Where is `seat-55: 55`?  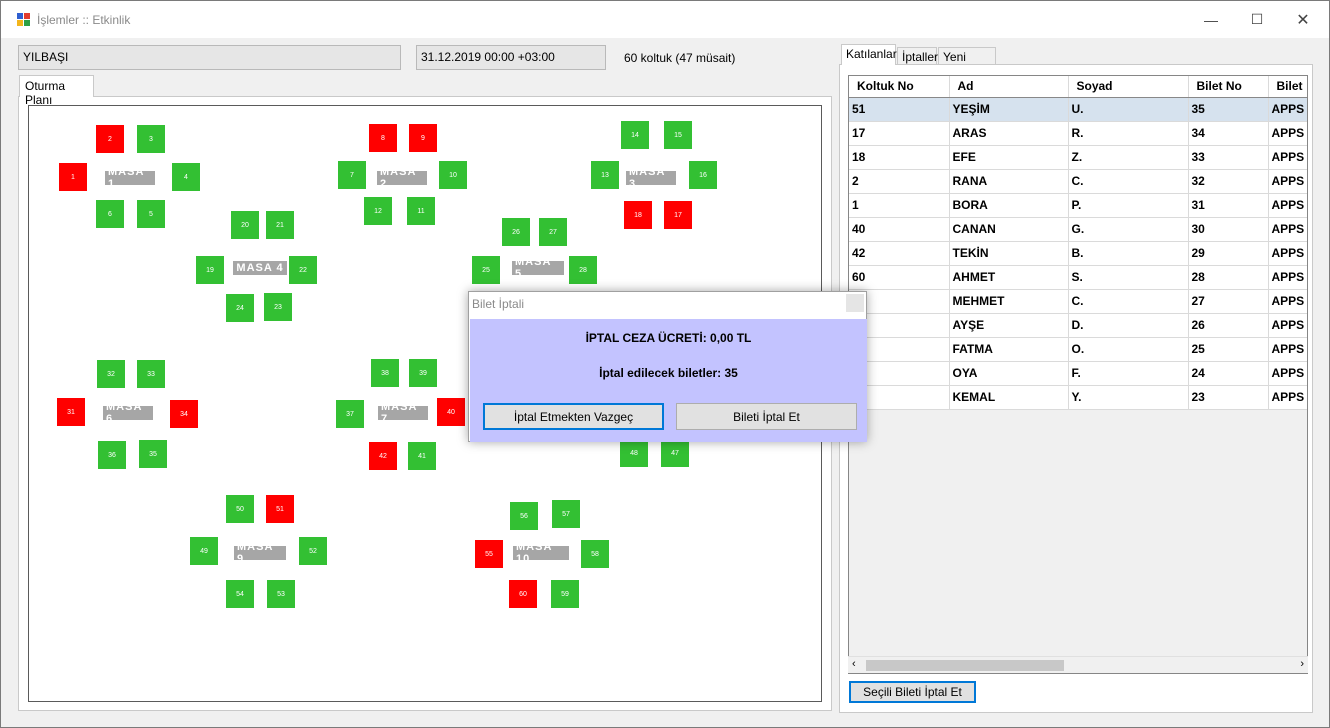
seat-55: 55 is located at coordinates (489, 554).